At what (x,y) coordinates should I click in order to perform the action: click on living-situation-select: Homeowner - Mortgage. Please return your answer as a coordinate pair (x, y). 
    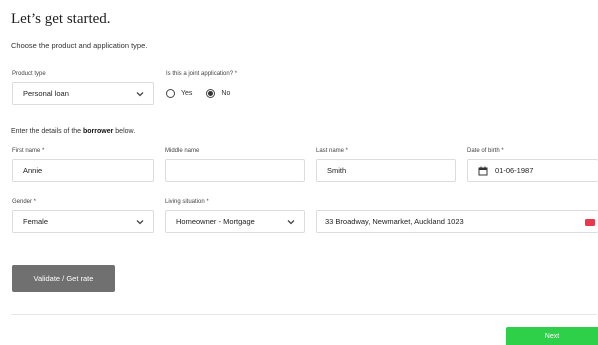
    Looking at the image, I should click on (235, 221).